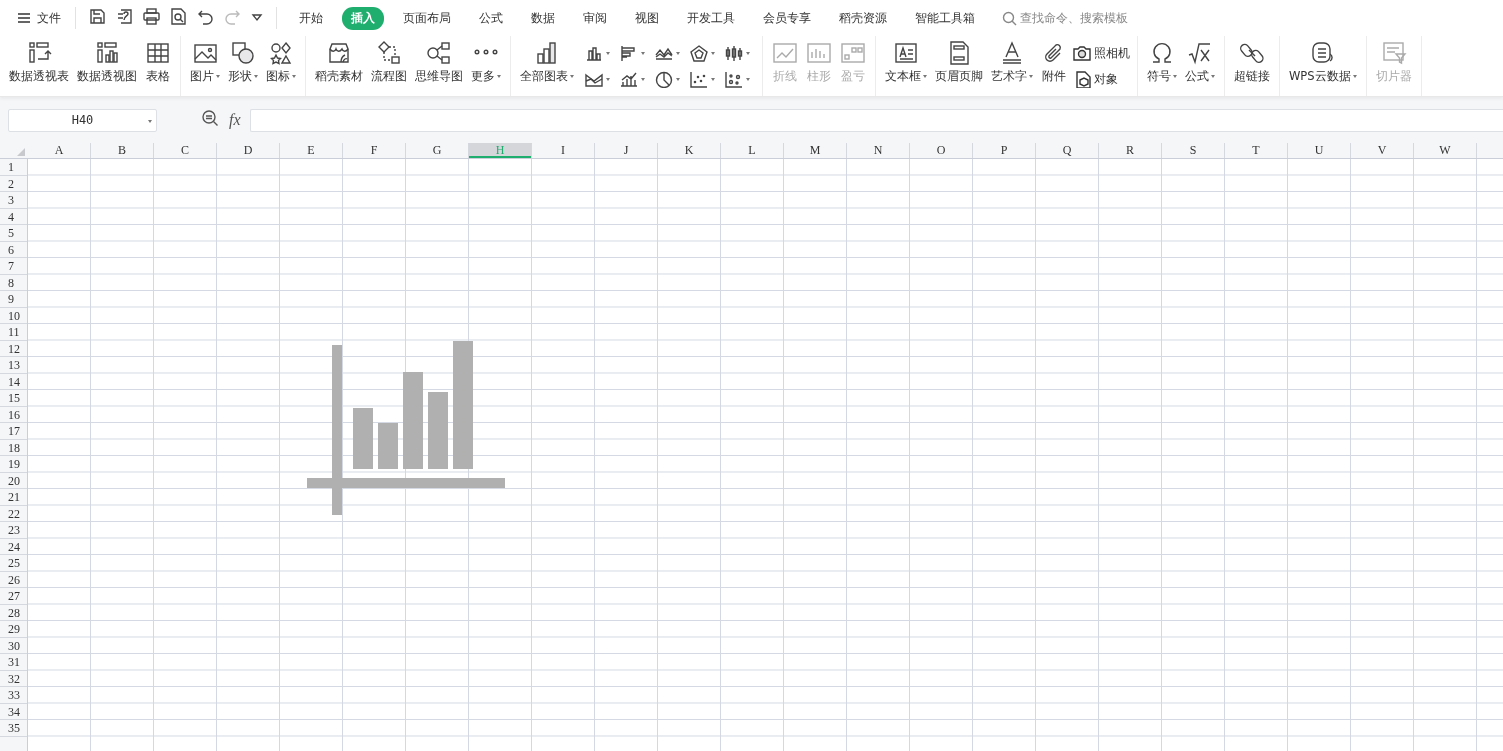  Describe the element at coordinates (13, 645) in the screenshot. I see `row-header: 30` at that location.